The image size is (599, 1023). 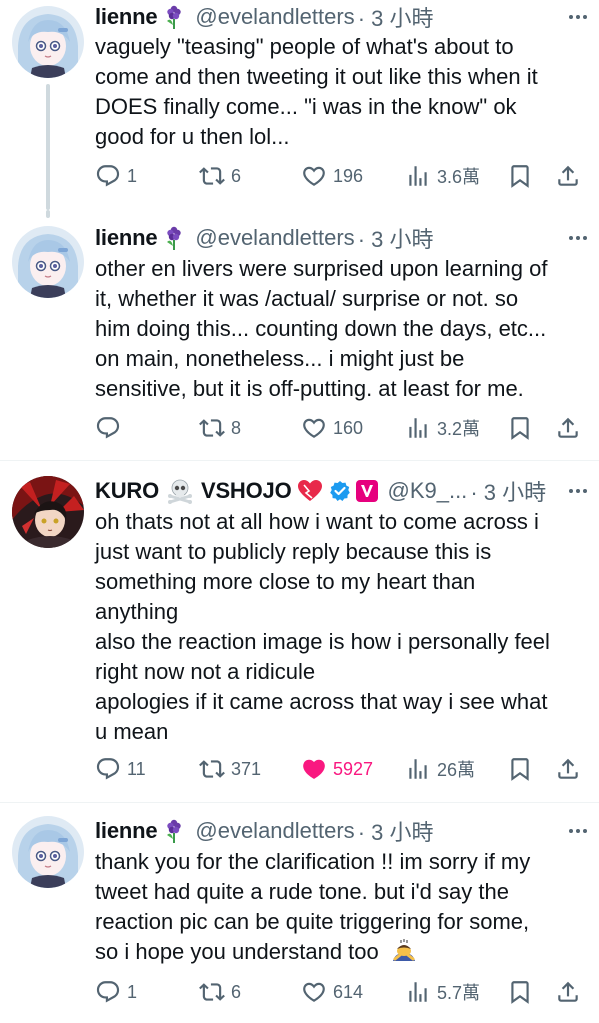 I want to click on views-button: 5.7萬, so click(x=442, y=992).